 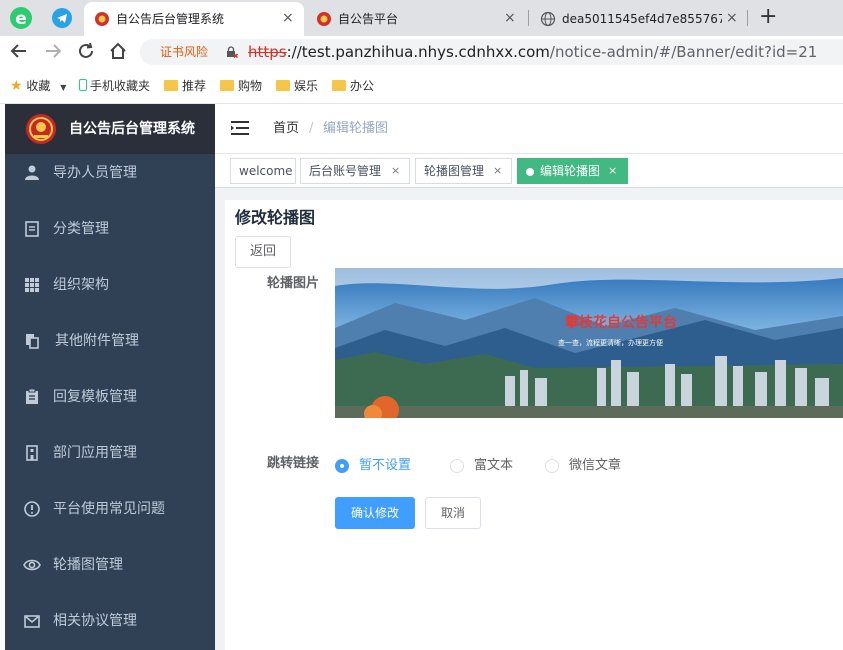 What do you see at coordinates (240, 128) in the screenshot?
I see `menu-toggle-icon` at bounding box center [240, 128].